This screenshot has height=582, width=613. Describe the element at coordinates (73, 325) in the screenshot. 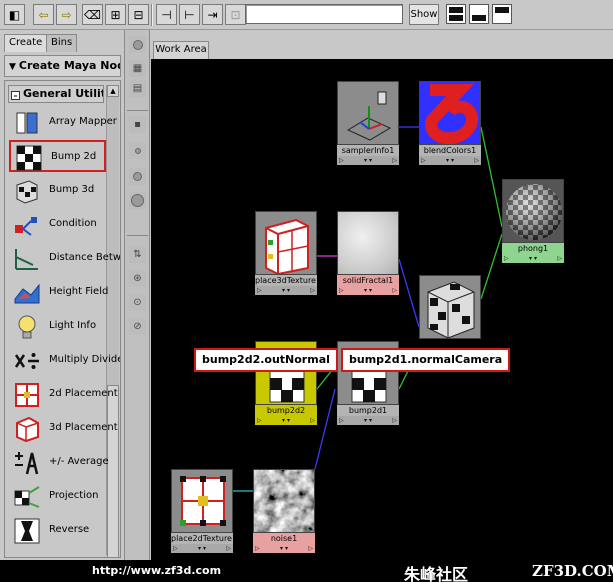

I see `item-label: Light Info` at that location.